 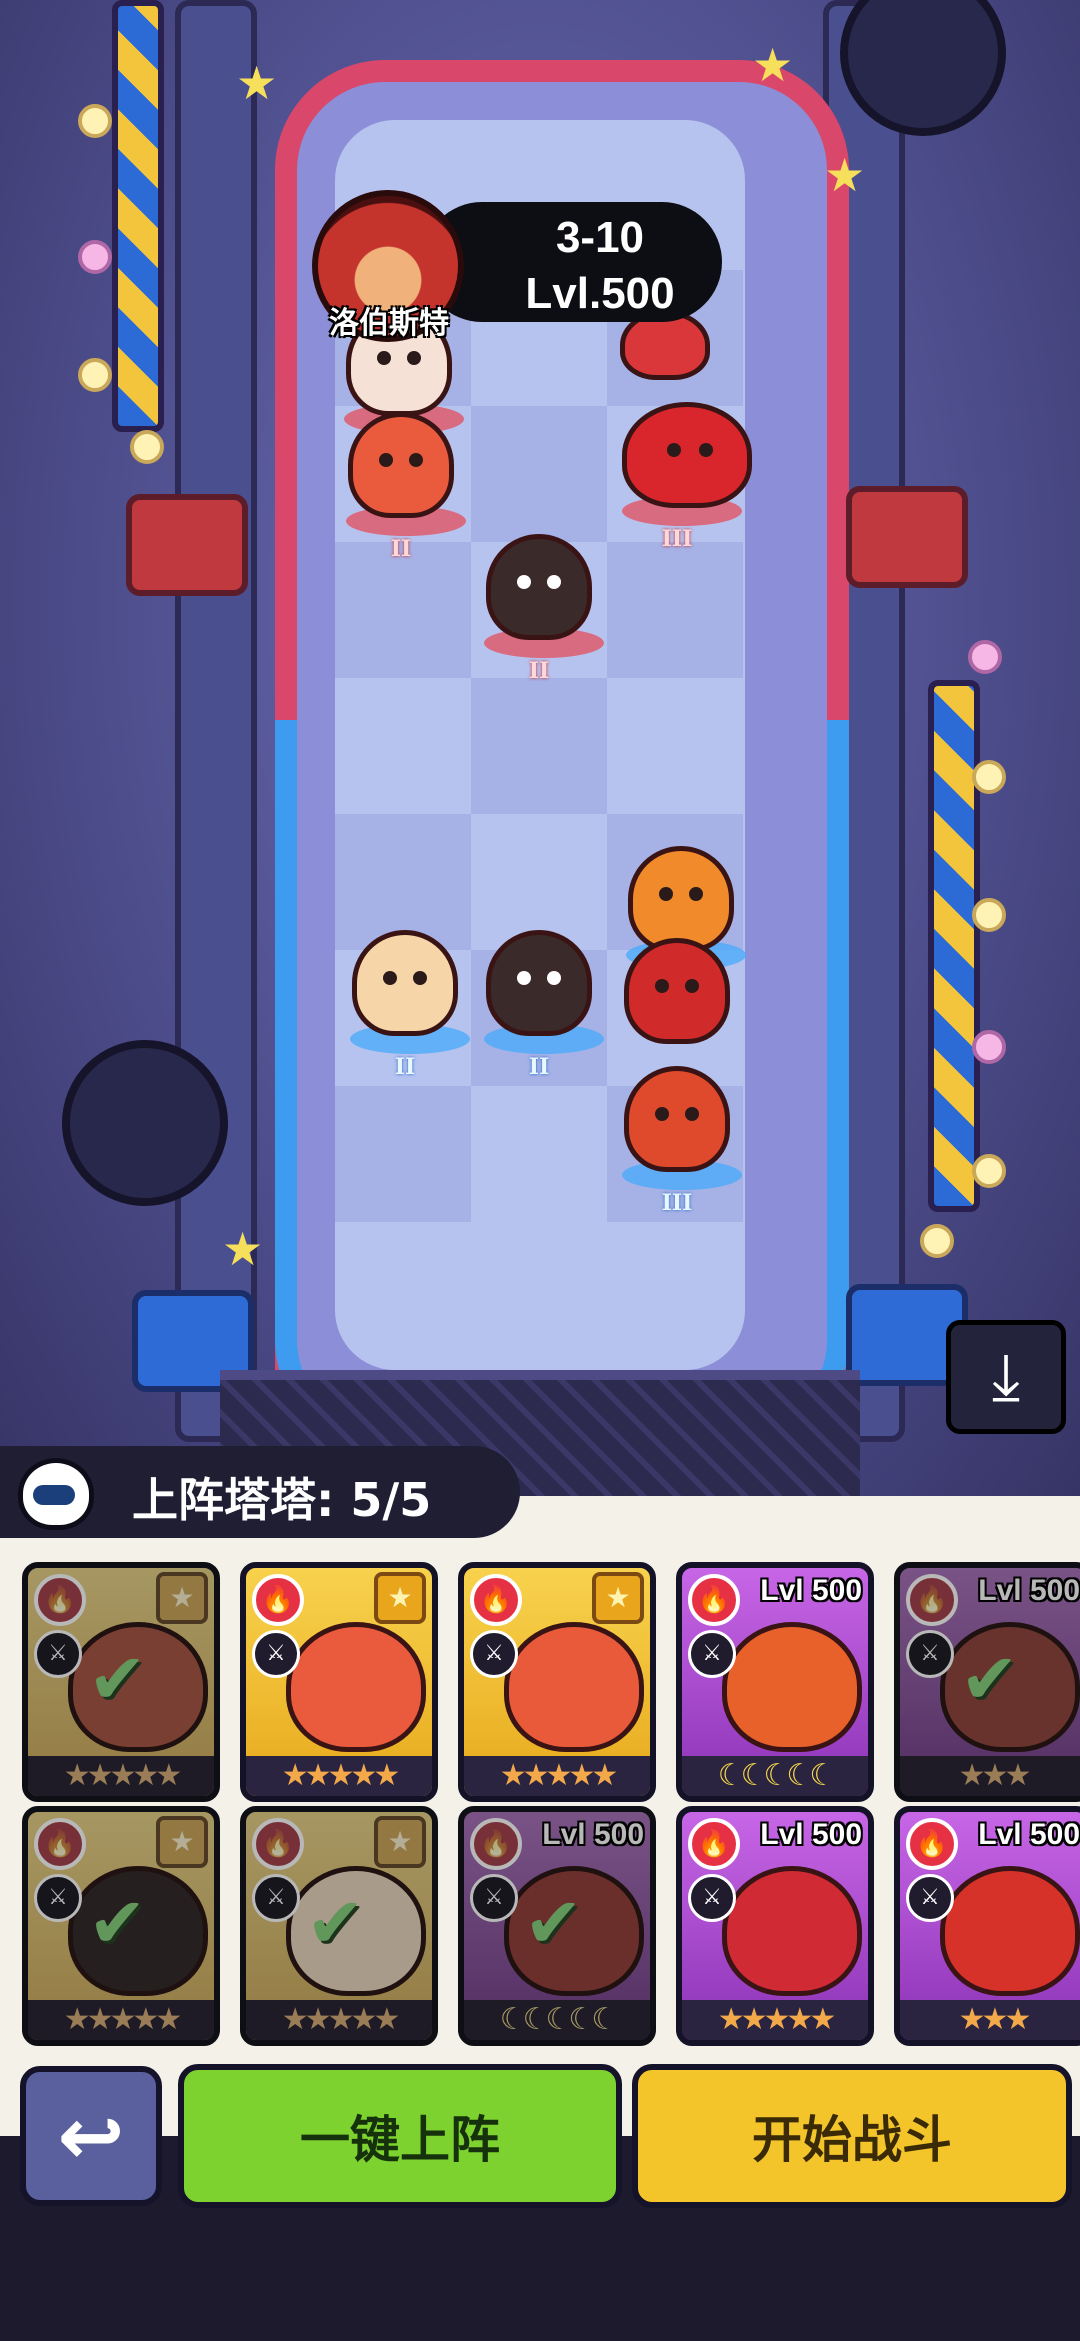 What do you see at coordinates (954, 946) in the screenshot?
I see `right-banner` at bounding box center [954, 946].